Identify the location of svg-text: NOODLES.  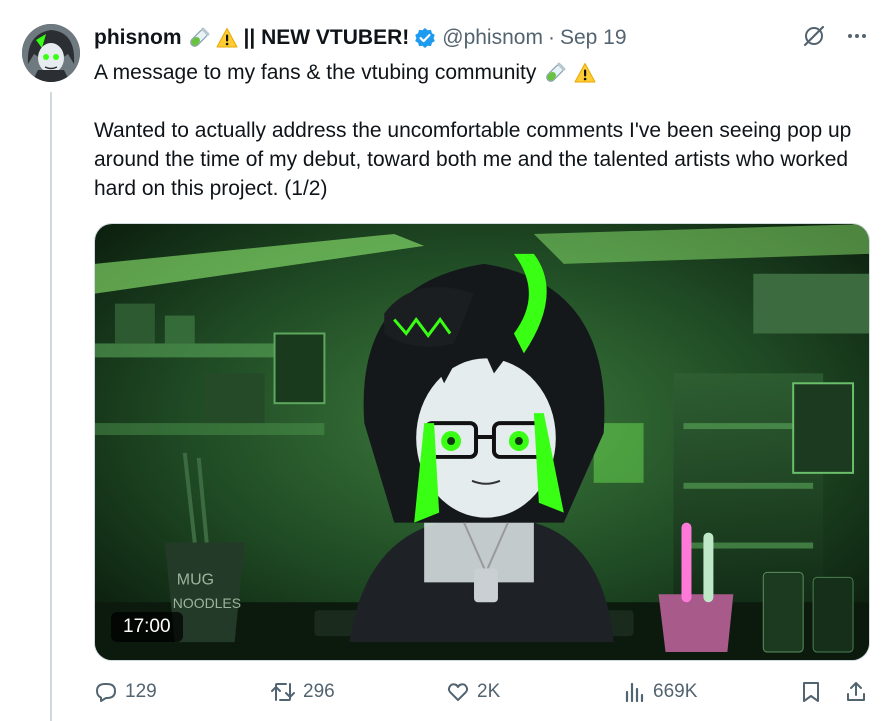
(207, 603).